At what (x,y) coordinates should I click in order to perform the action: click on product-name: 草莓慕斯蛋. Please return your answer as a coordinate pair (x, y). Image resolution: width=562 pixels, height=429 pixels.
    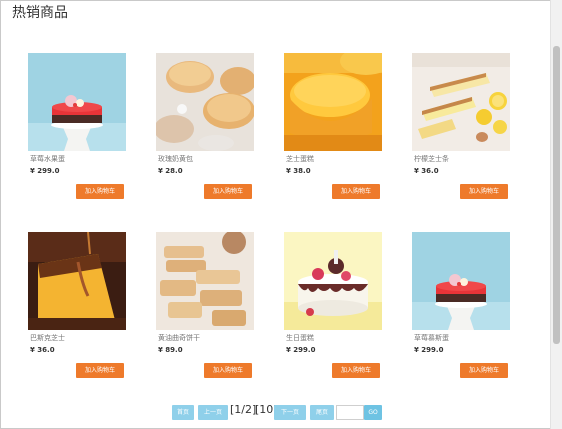
    Looking at the image, I should click on (431, 338).